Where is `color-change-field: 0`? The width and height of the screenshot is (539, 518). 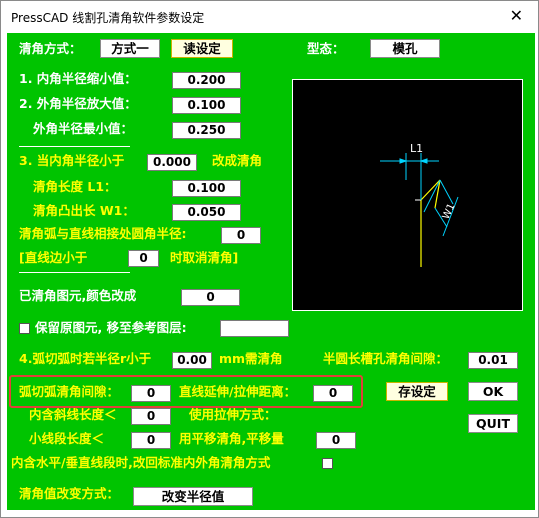 color-change-field: 0 is located at coordinates (210, 297).